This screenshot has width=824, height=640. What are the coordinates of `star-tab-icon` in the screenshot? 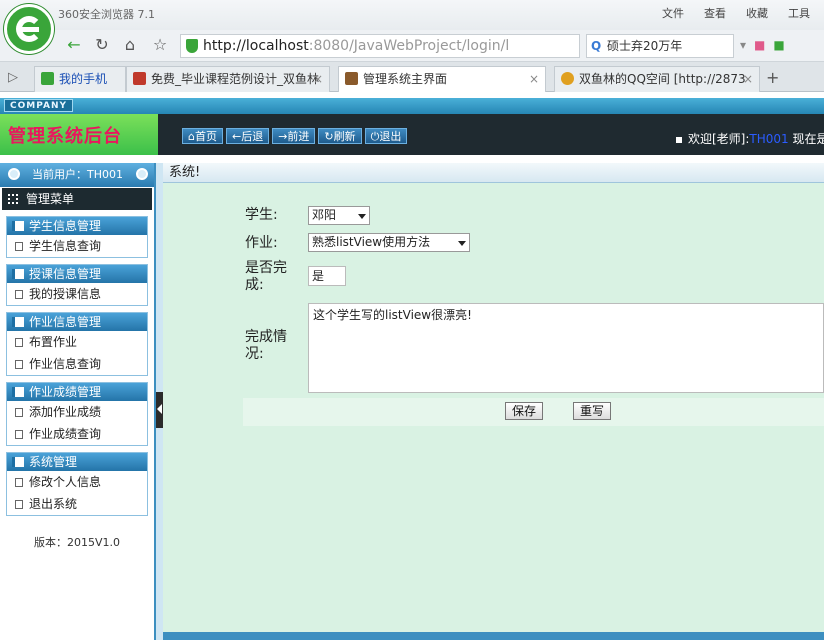 It's located at (567, 78).